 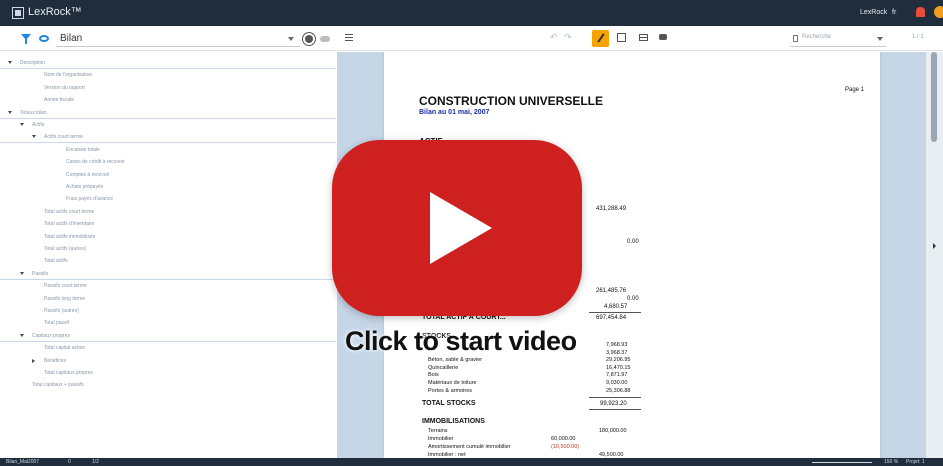 I want to click on status-page: 1/2, so click(x=95, y=462).